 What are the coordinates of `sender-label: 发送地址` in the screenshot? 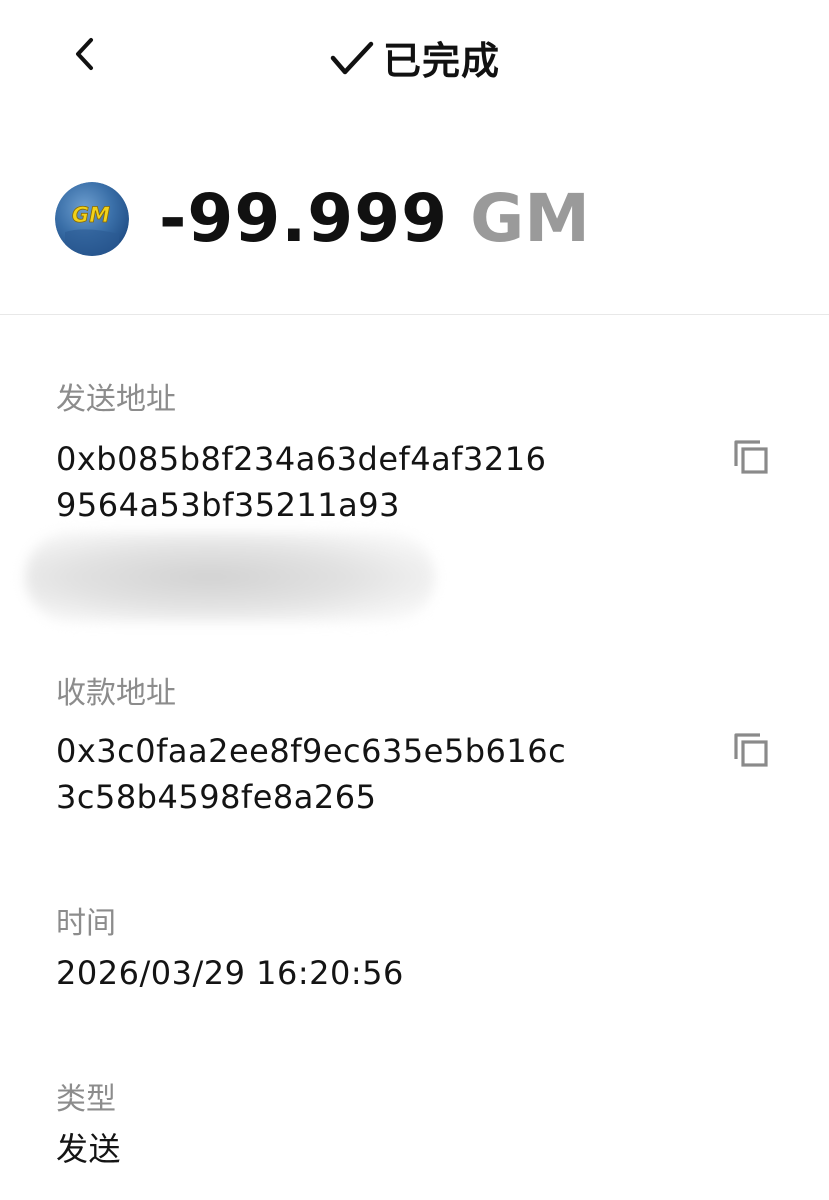 It's located at (116, 399).